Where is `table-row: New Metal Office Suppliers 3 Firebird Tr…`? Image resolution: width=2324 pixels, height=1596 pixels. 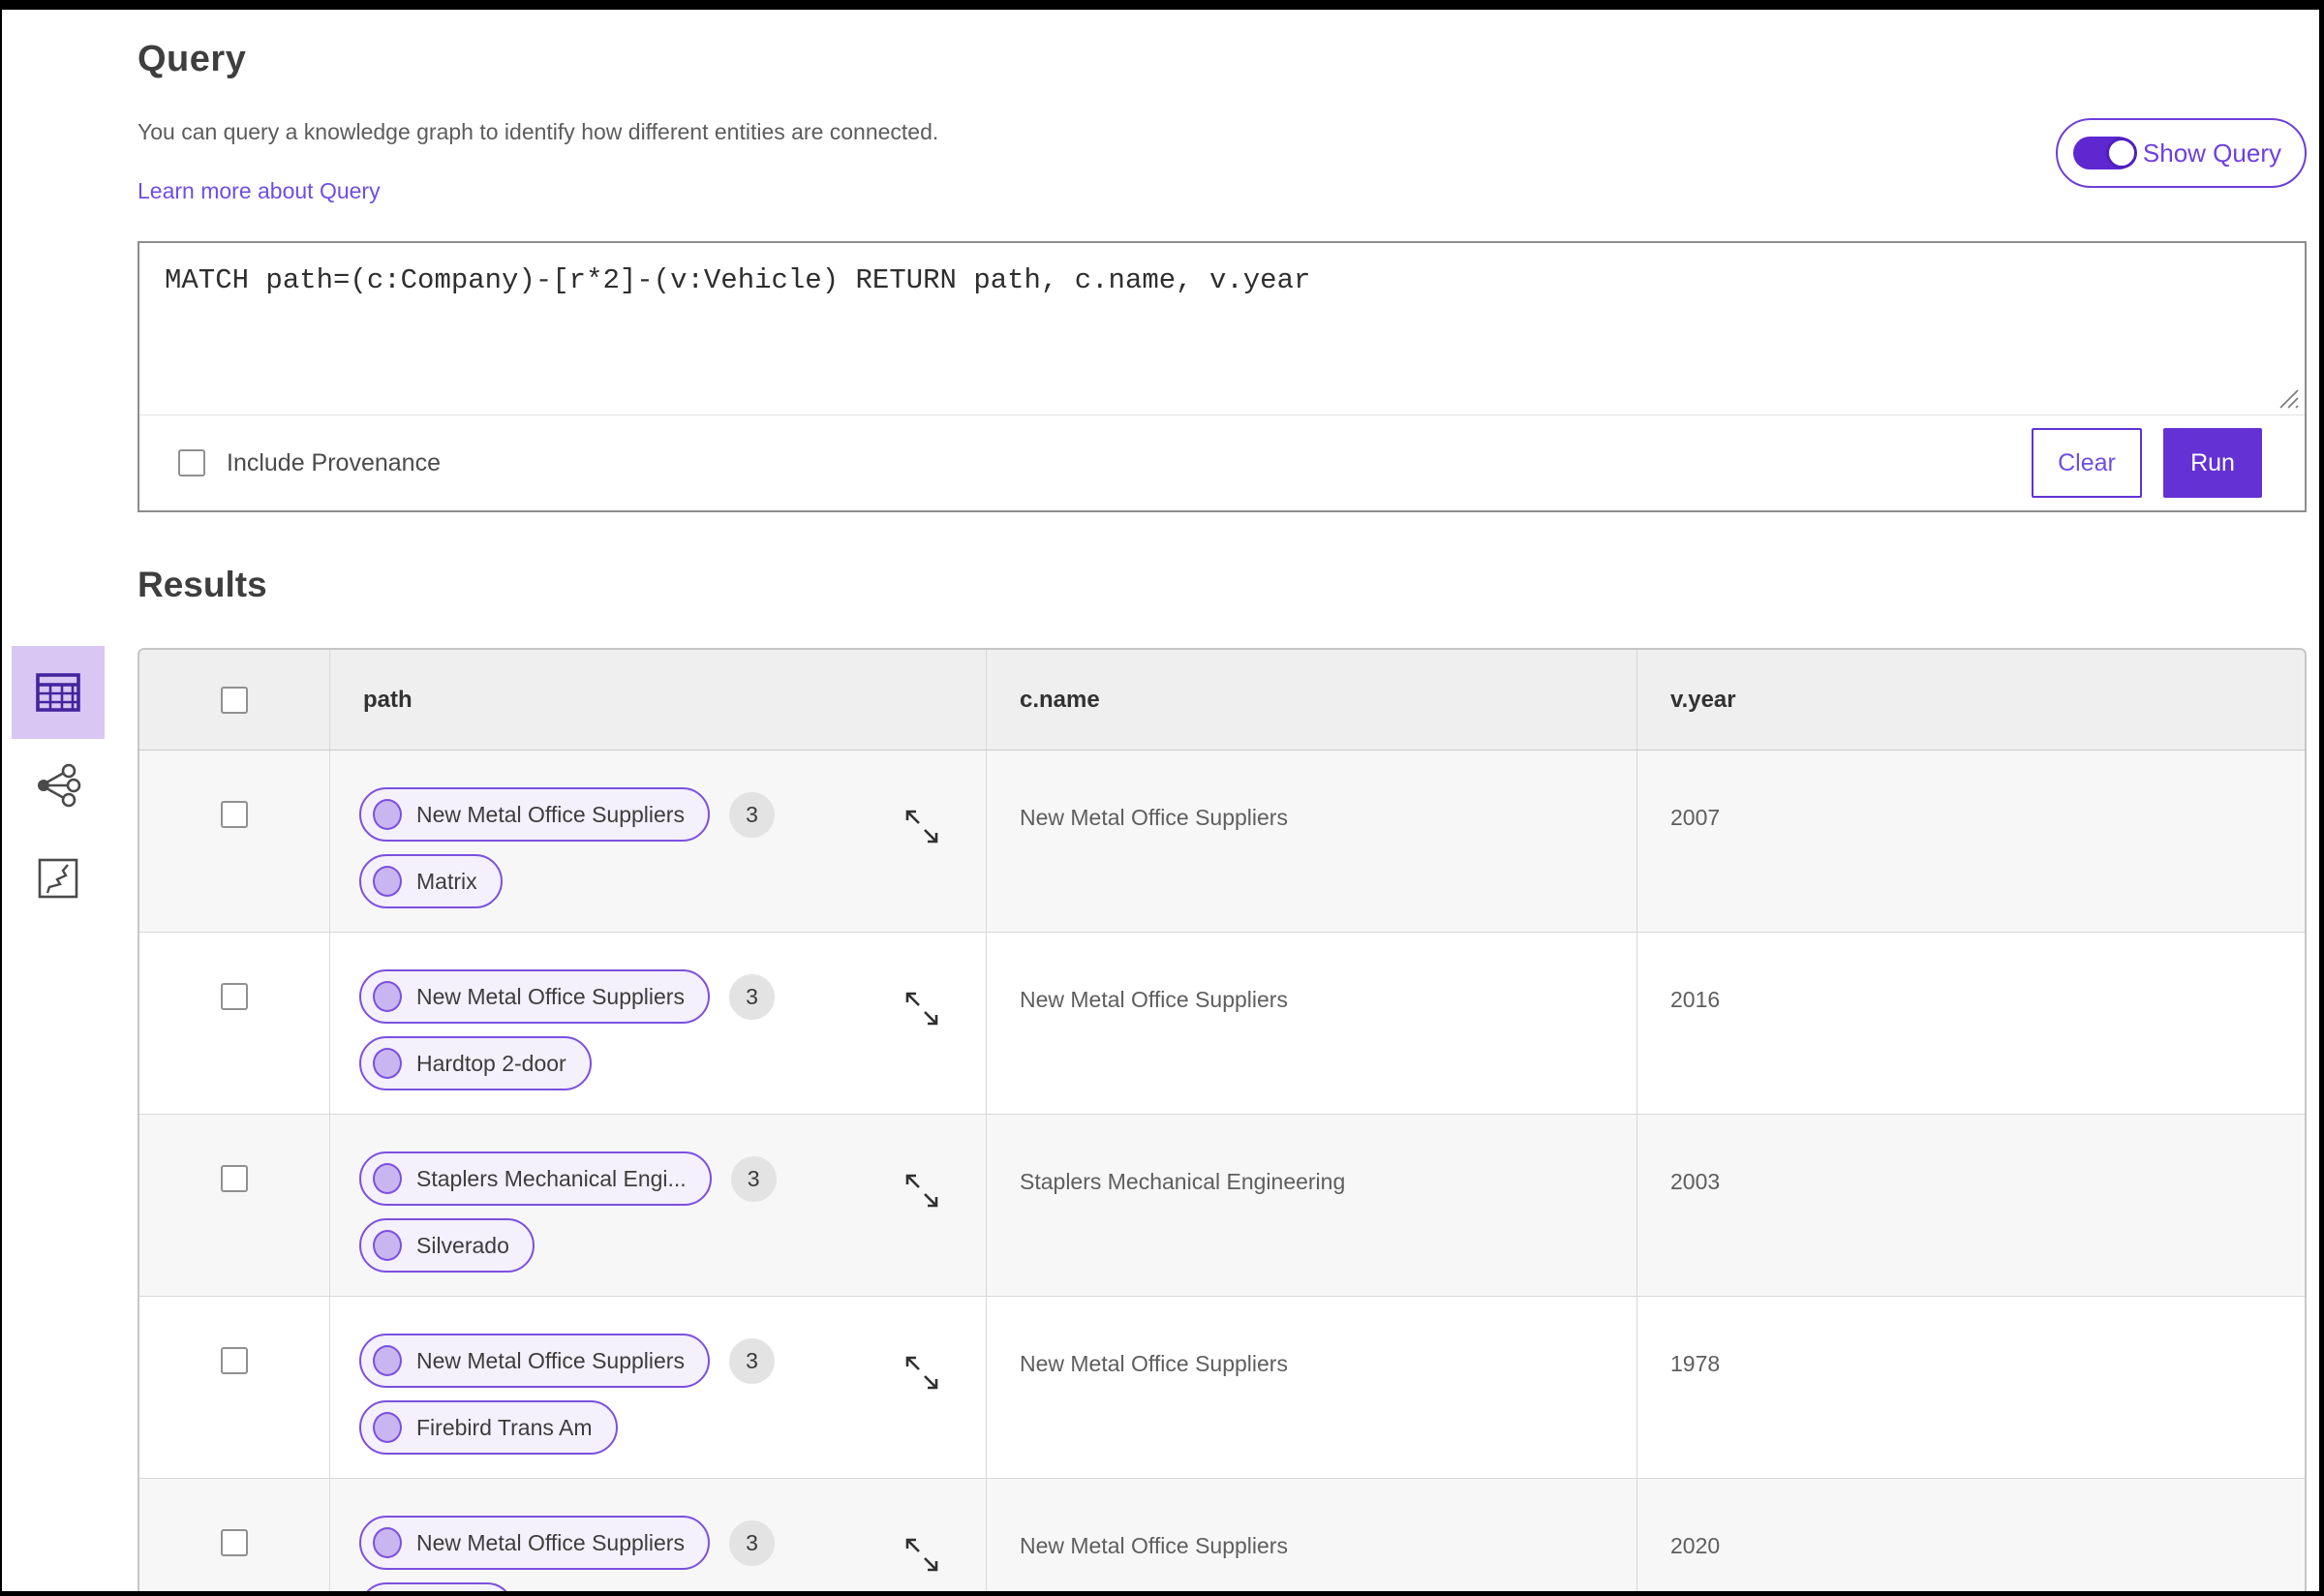
table-row: New Metal Office Suppliers 3 Firebird Tr… is located at coordinates (1222, 1388).